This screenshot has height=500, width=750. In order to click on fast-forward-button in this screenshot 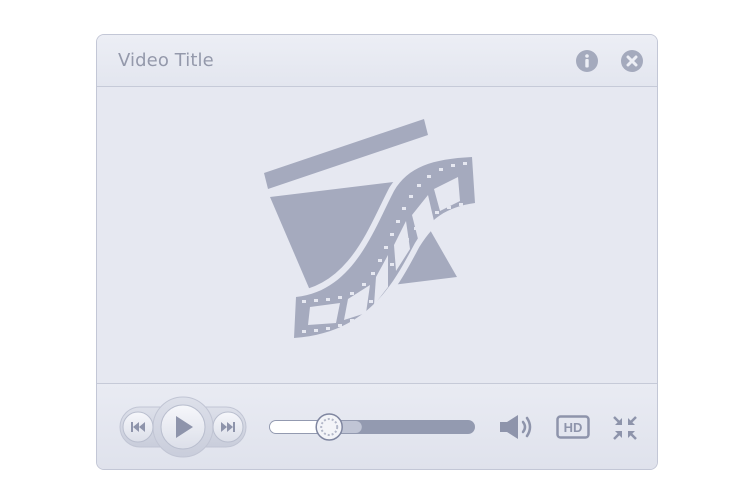, I will do `click(228, 427)`.